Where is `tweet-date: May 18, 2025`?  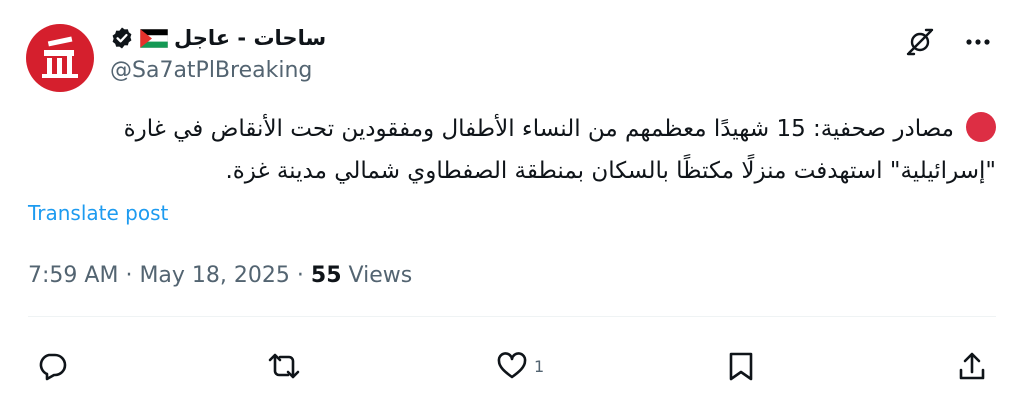
tweet-date: May 18, 2025 is located at coordinates (214, 275).